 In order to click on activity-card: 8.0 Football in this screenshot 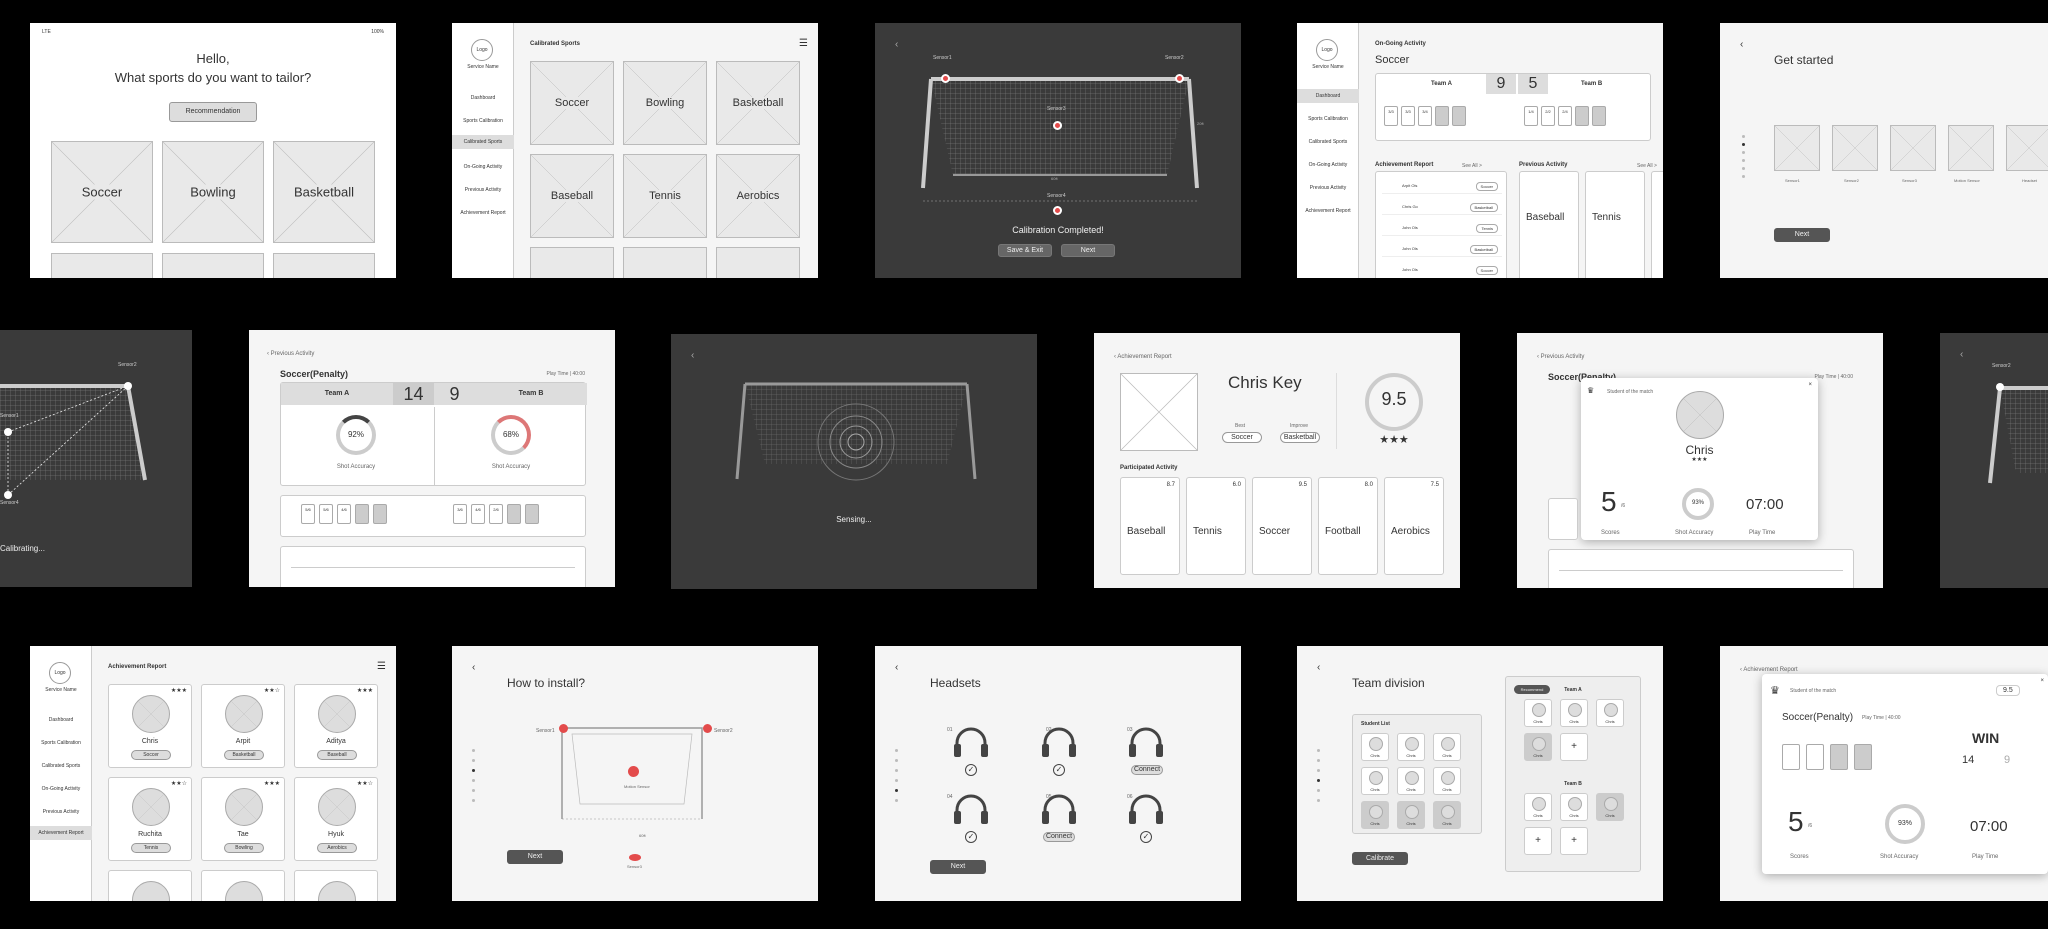, I will do `click(1348, 526)`.